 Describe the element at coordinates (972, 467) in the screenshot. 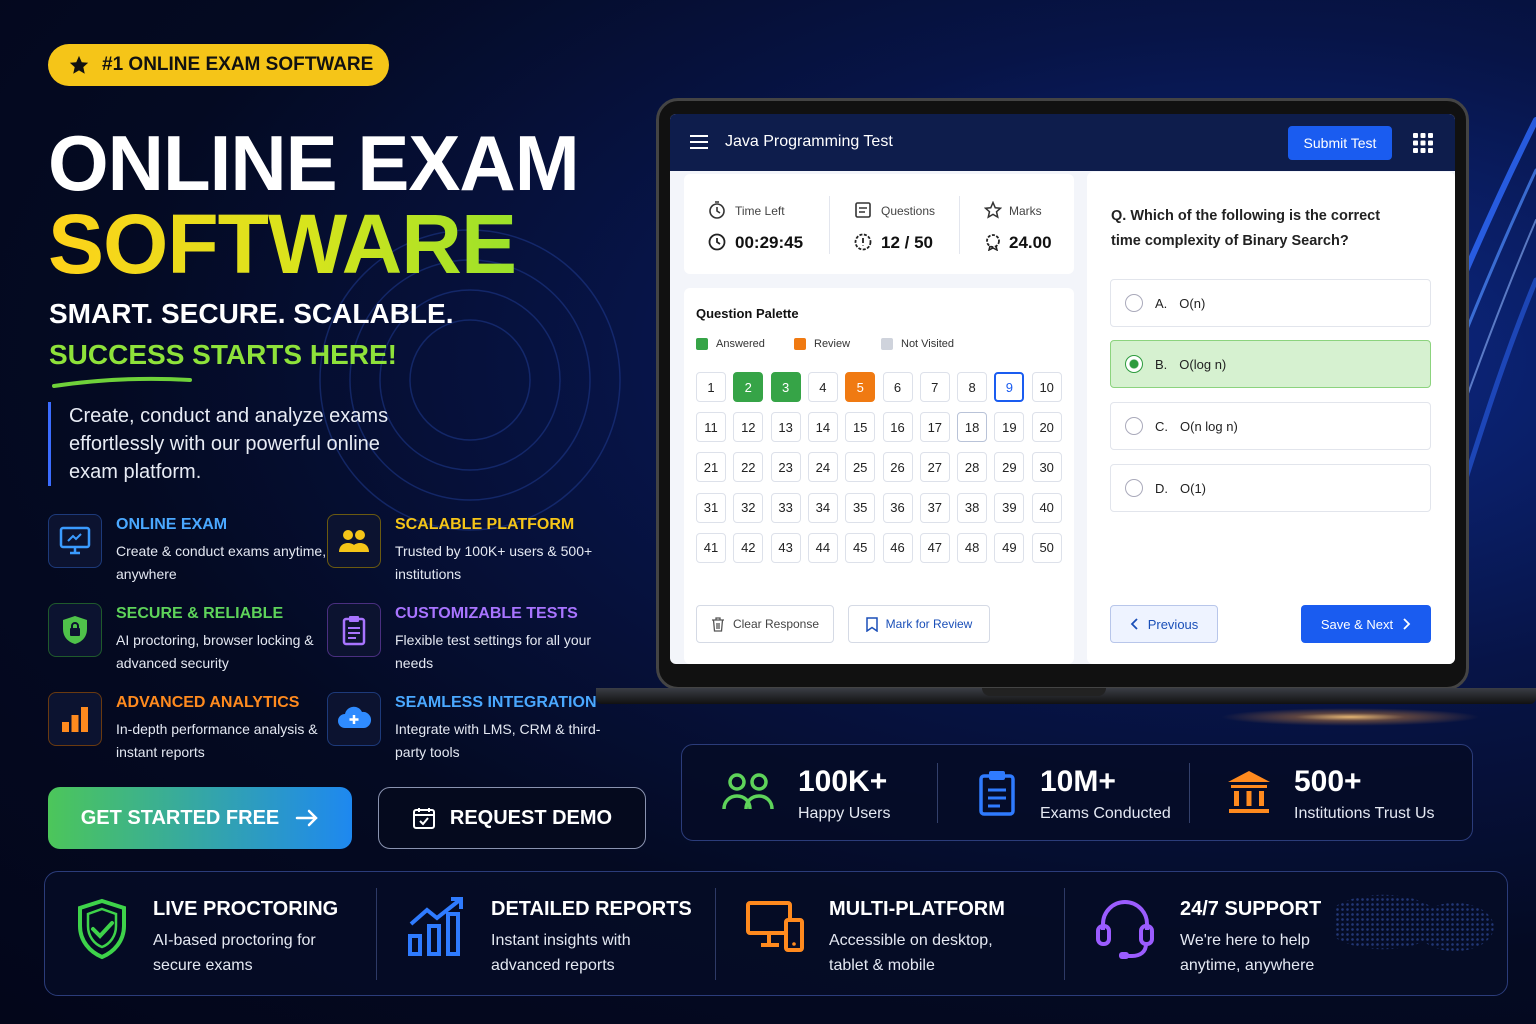

I see `question-number-button: 28` at that location.